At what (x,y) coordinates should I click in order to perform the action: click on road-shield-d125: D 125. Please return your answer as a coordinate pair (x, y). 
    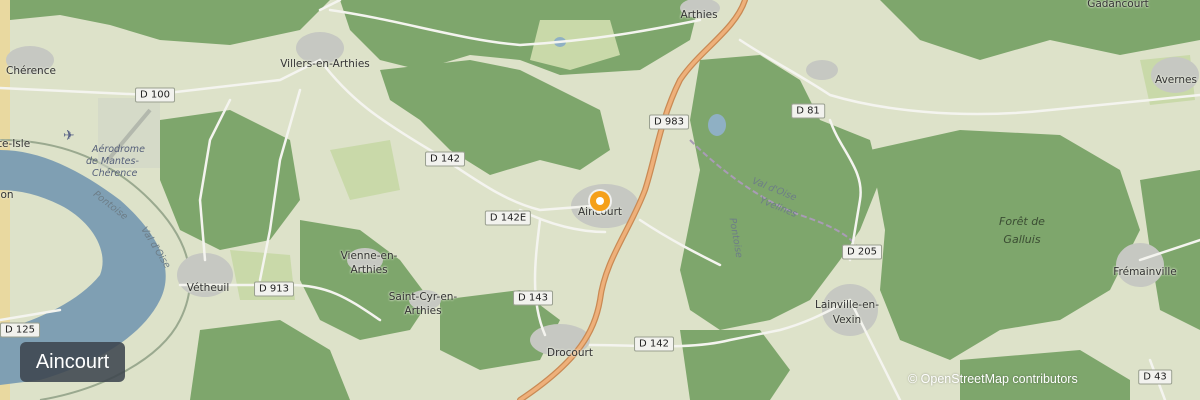
    Looking at the image, I should click on (20, 330).